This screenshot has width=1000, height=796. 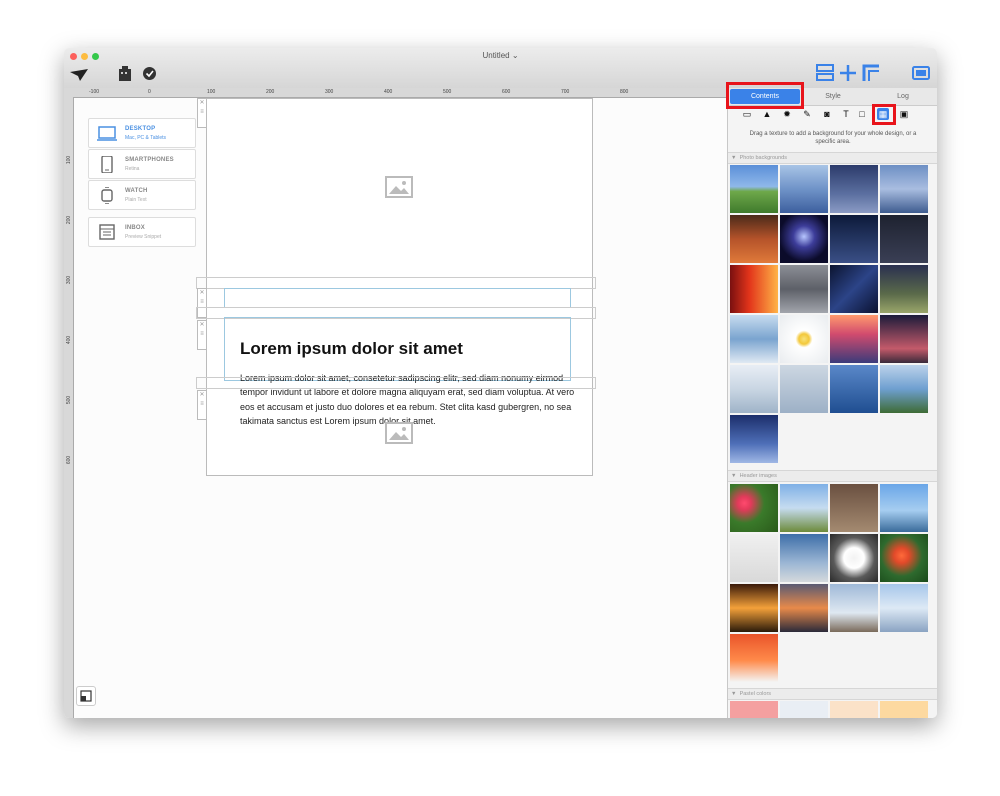 I want to click on align-corner-icon, so click(x=871, y=73).